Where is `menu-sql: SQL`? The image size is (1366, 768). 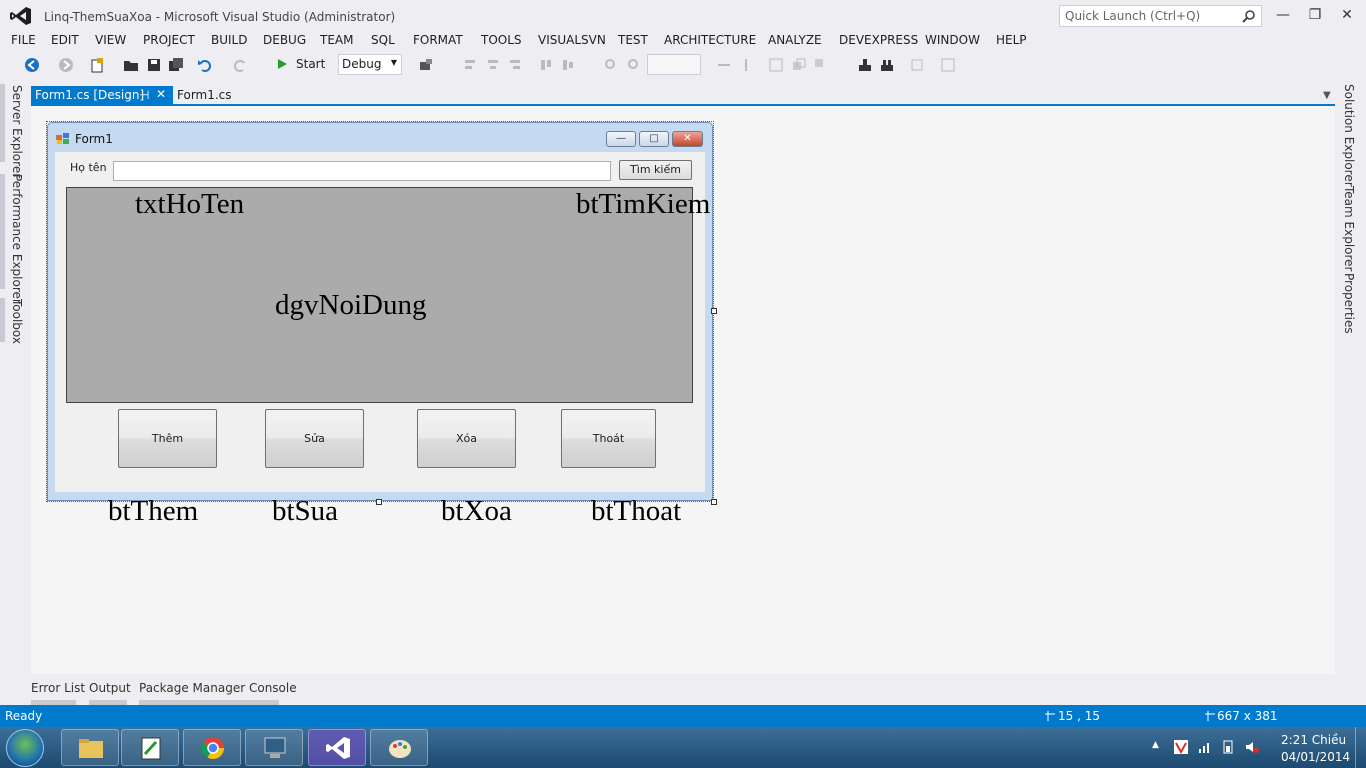
menu-sql: SQL is located at coordinates (383, 40).